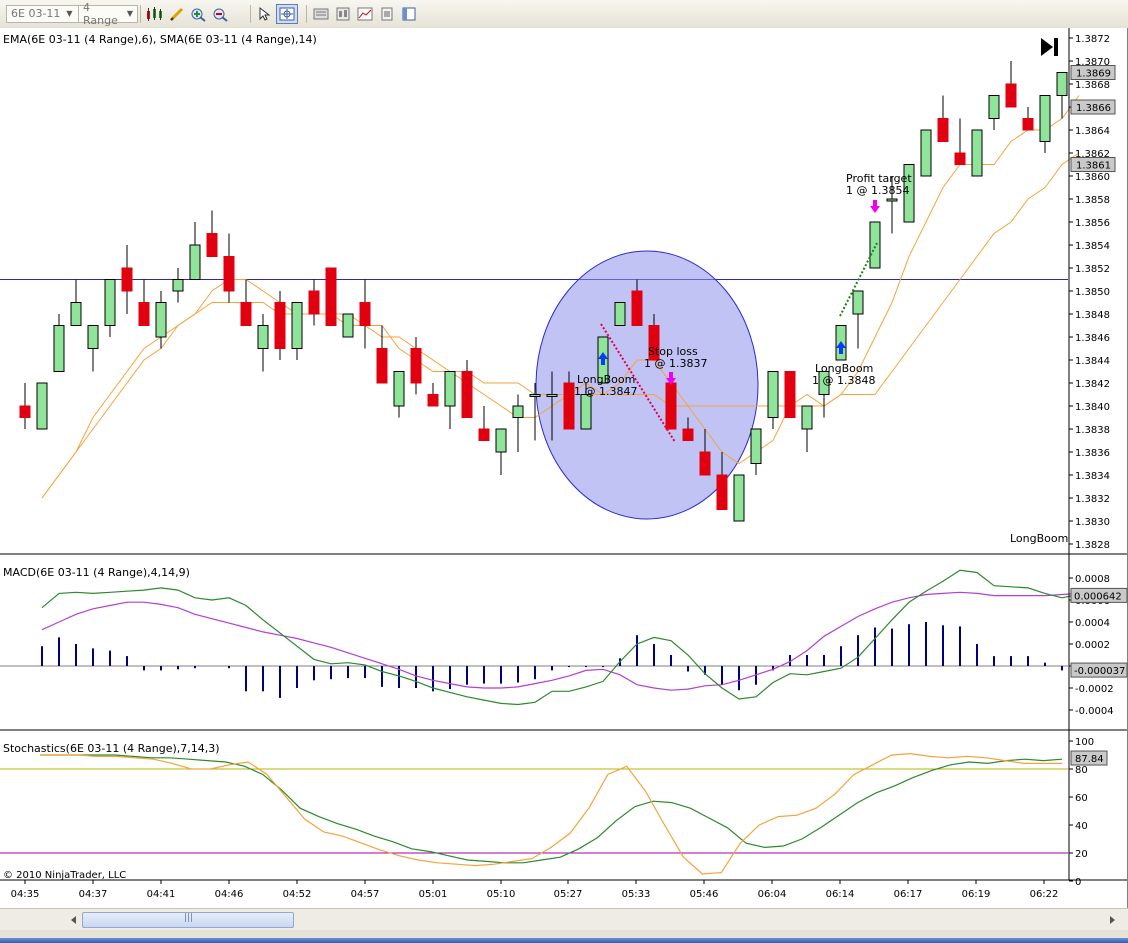  I want to click on stochastics-tick-label: 80, so click(1081, 770).